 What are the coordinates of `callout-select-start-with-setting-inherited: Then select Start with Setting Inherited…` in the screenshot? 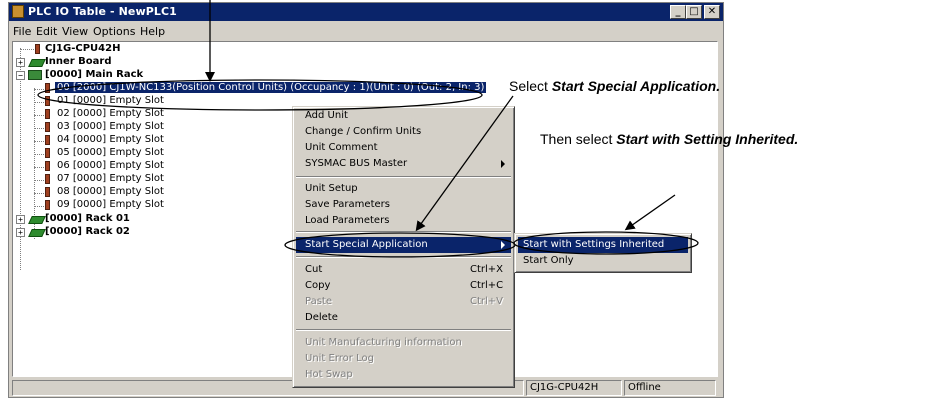 It's located at (669, 139).